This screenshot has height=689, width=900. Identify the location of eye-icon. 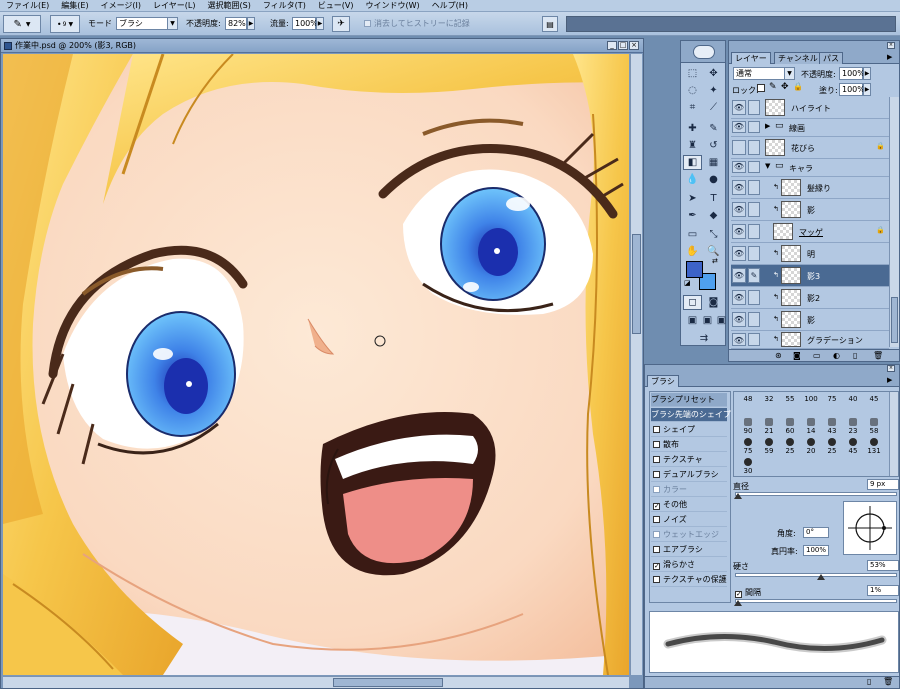
(739, 147).